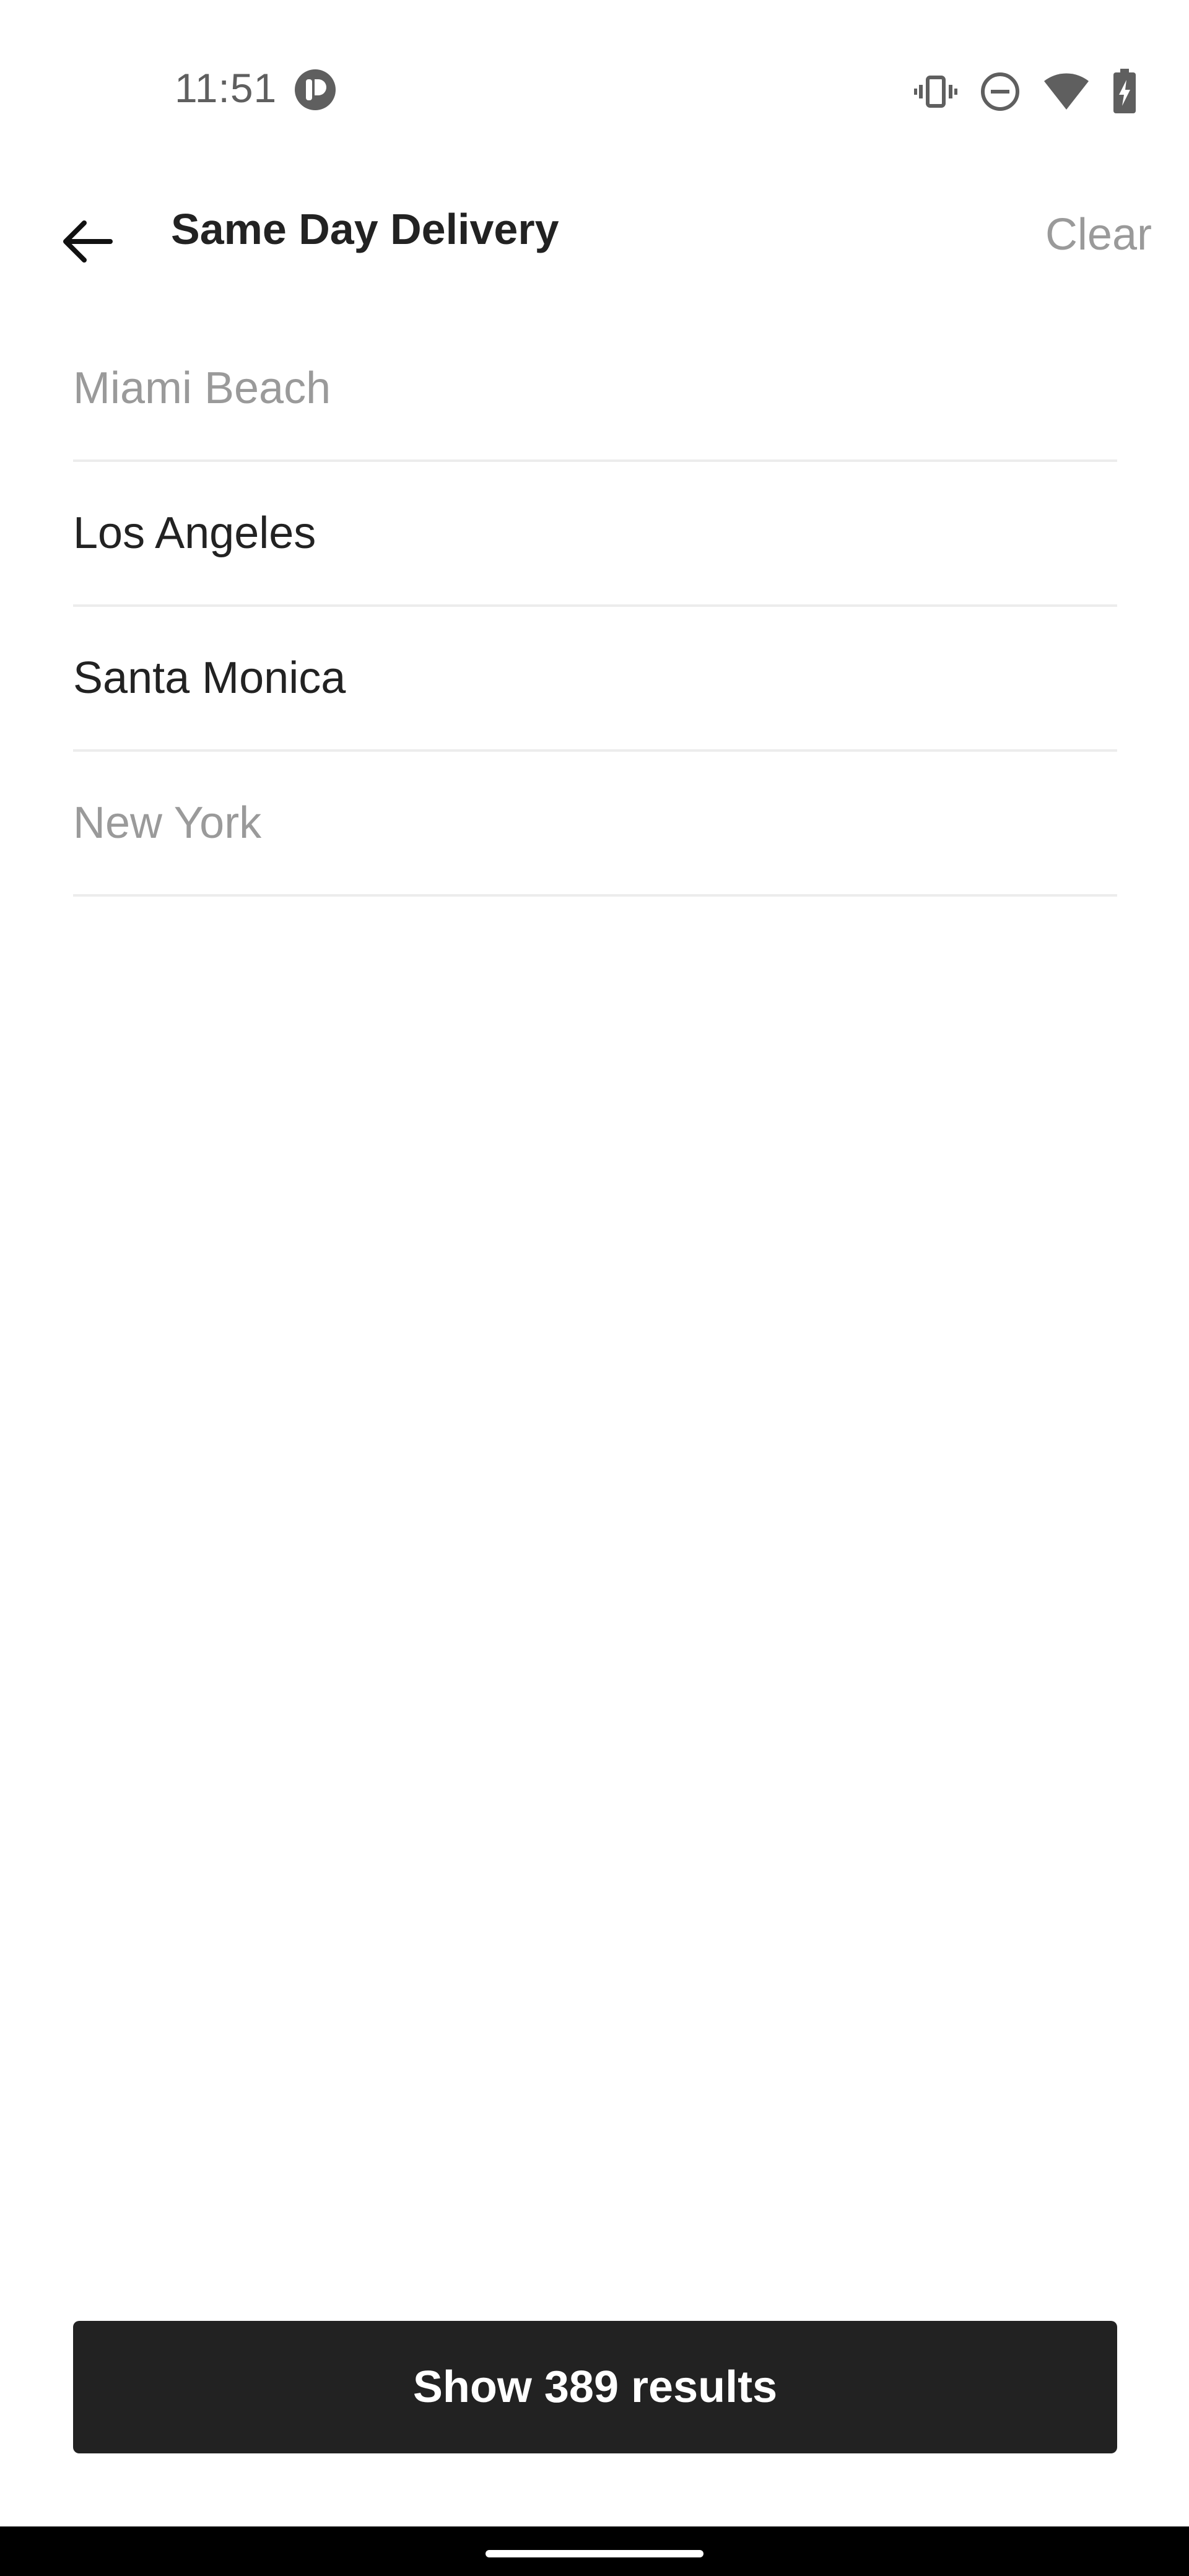  I want to click on city-item-los-angeles: Los Angeles, so click(595, 534).